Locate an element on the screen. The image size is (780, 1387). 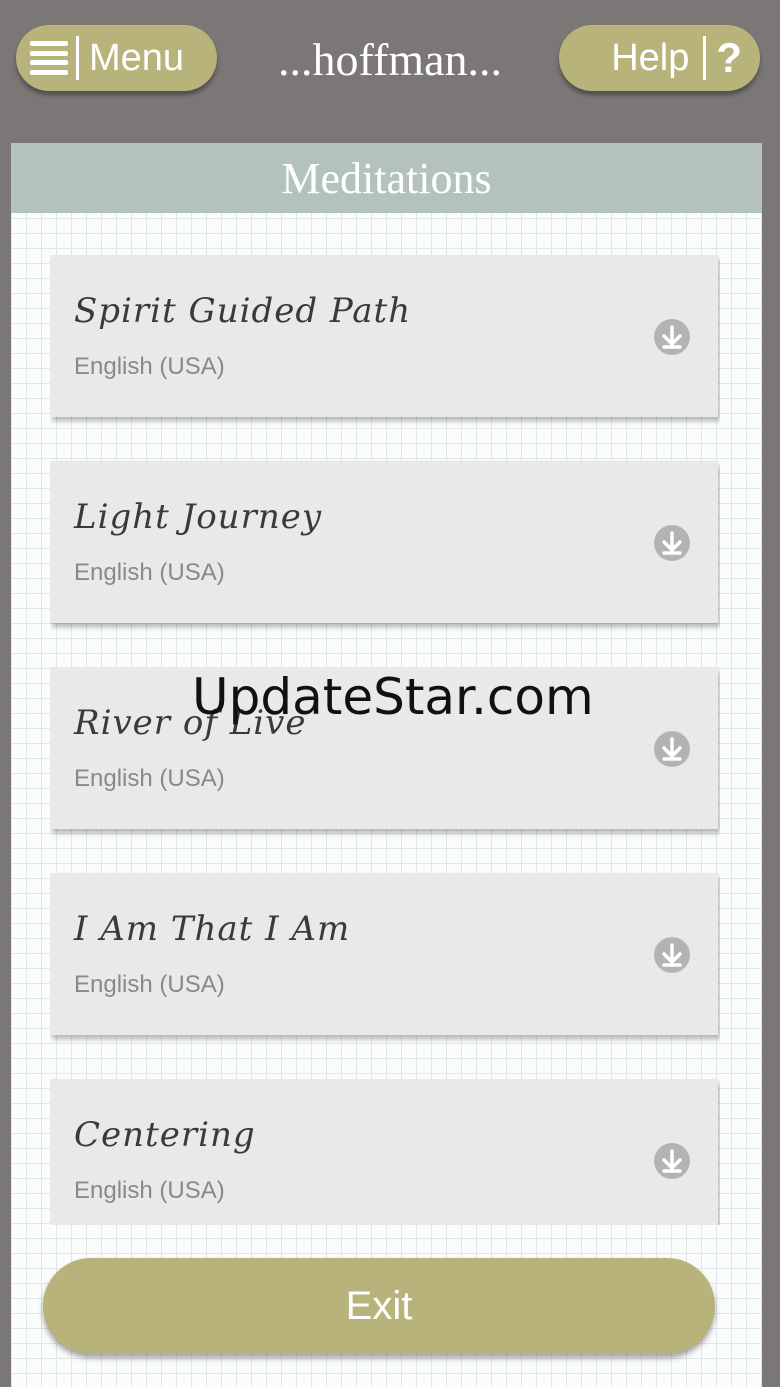
hamburger-icon is located at coordinates (49, 58).